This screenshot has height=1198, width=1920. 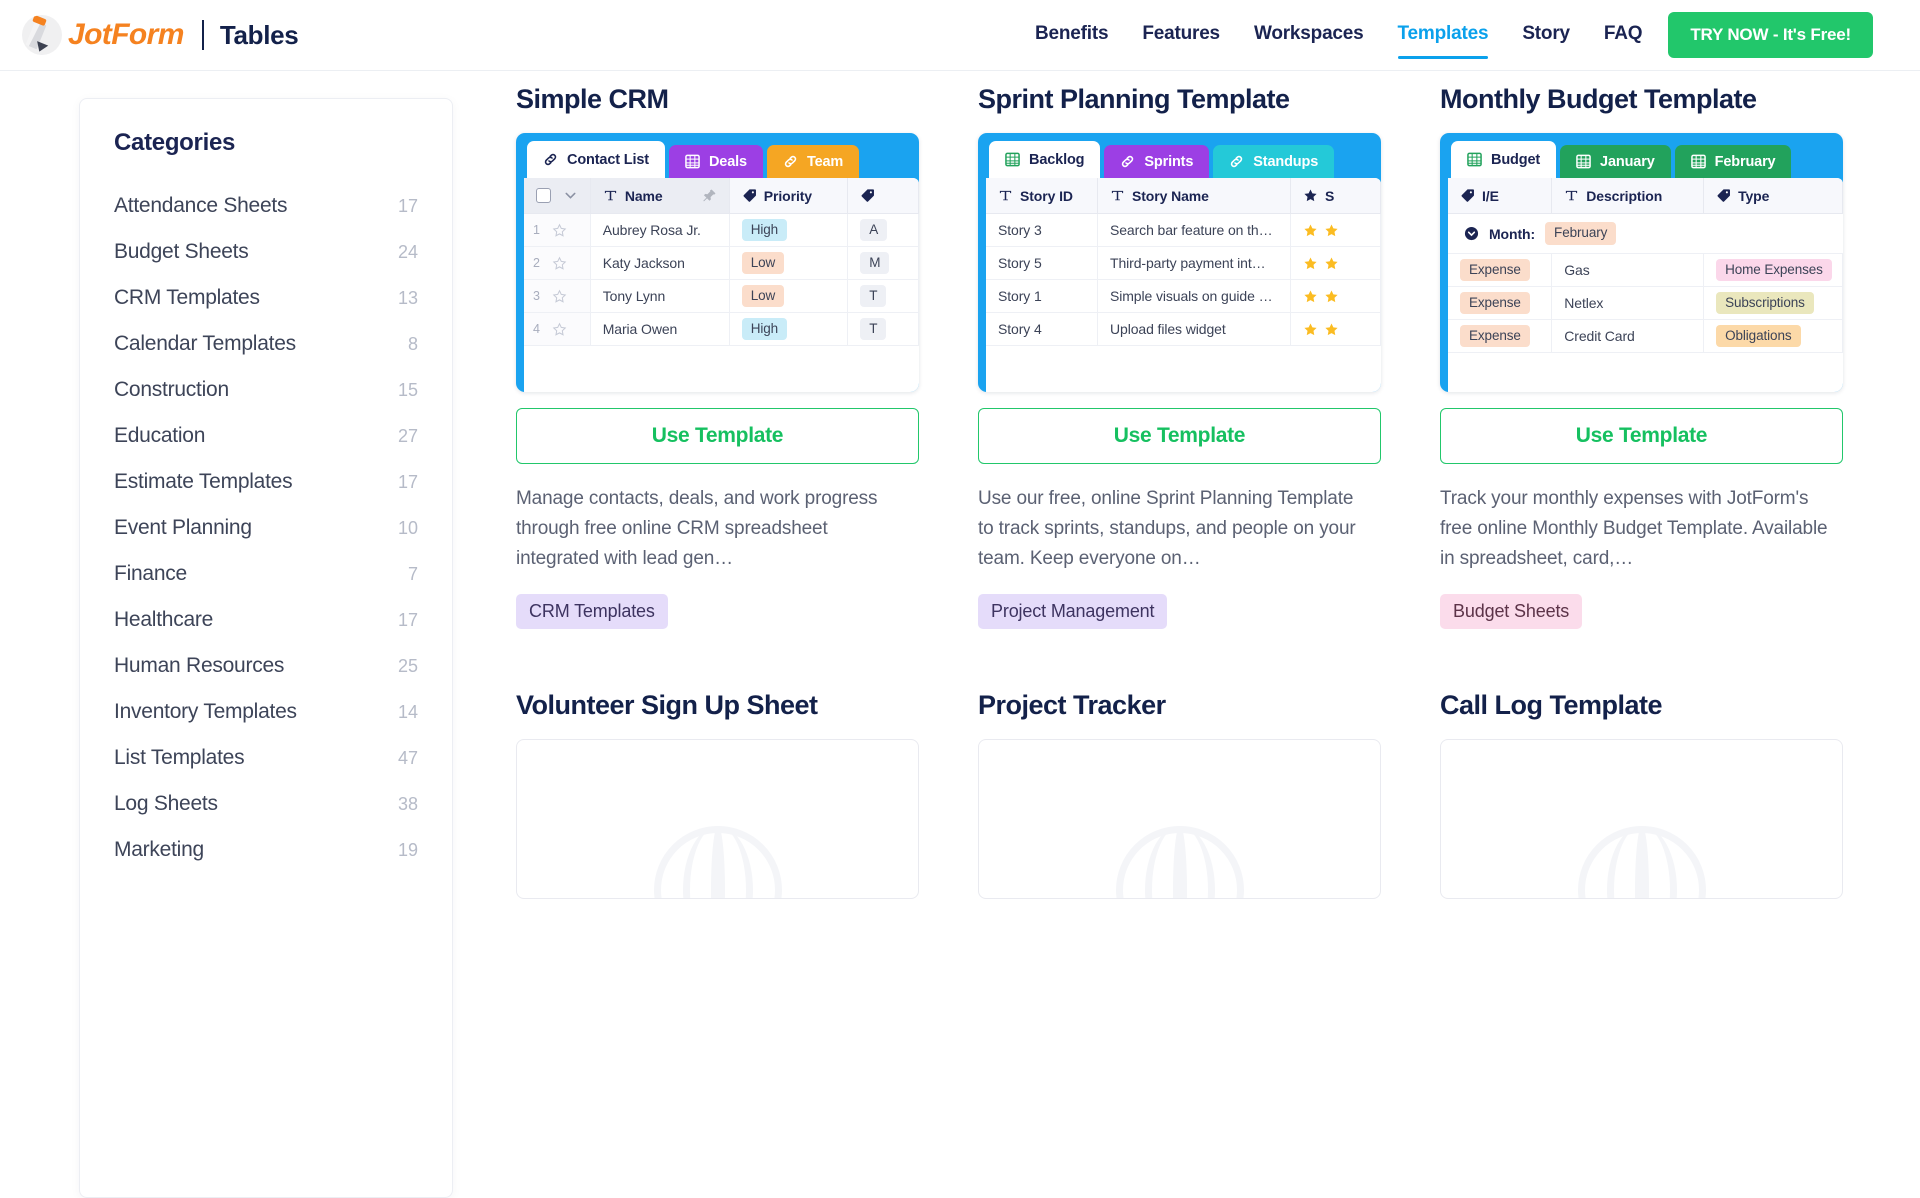 What do you see at coordinates (160, 35) in the screenshot?
I see `brand-logo: JotForm Tables` at bounding box center [160, 35].